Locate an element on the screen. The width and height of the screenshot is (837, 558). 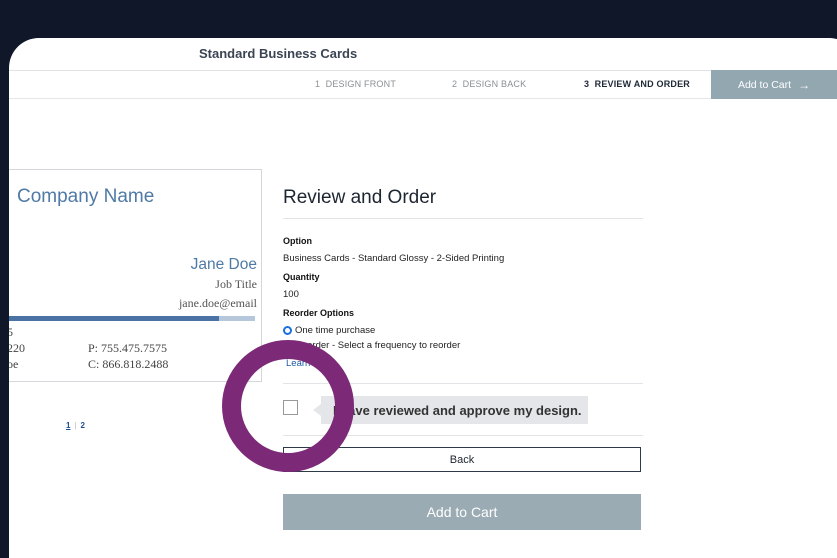
add-to-cart-top-button: Add to Cart → is located at coordinates (774, 84).